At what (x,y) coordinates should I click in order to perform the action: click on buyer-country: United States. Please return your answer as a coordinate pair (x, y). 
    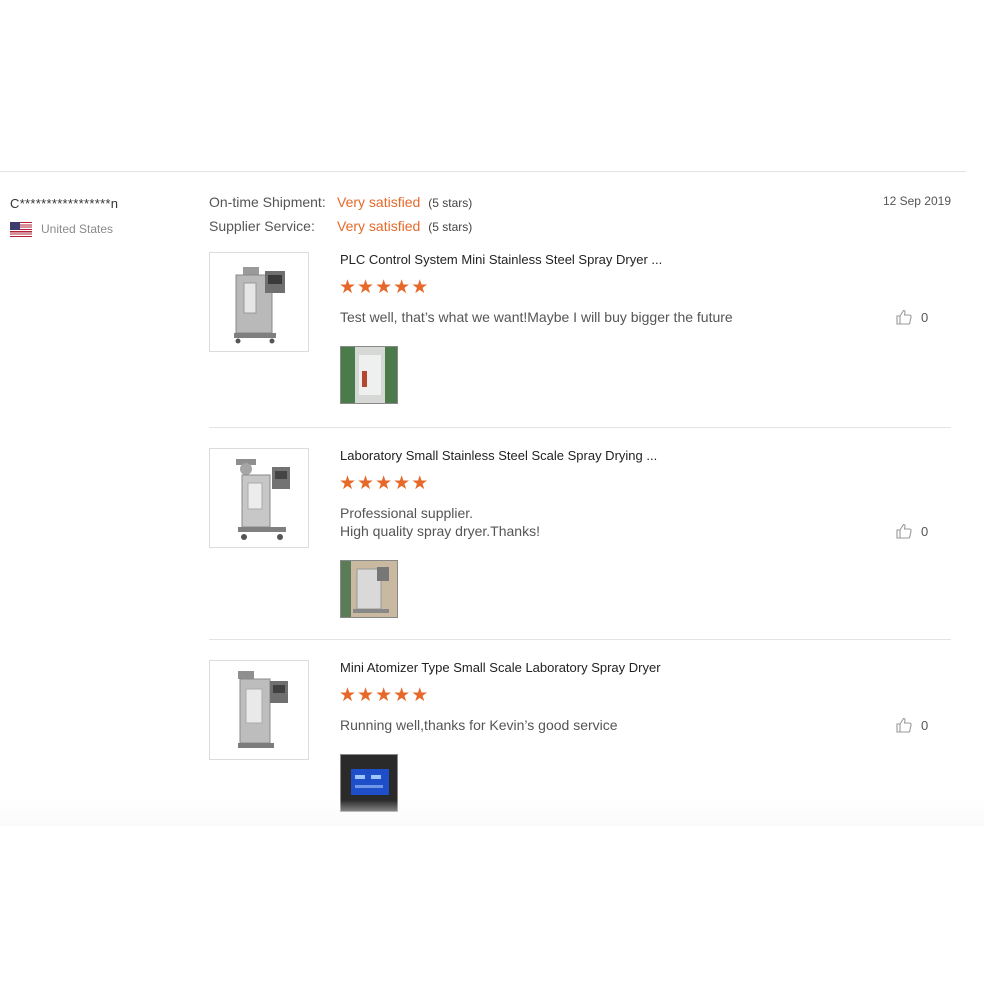
    Looking at the image, I should click on (61, 229).